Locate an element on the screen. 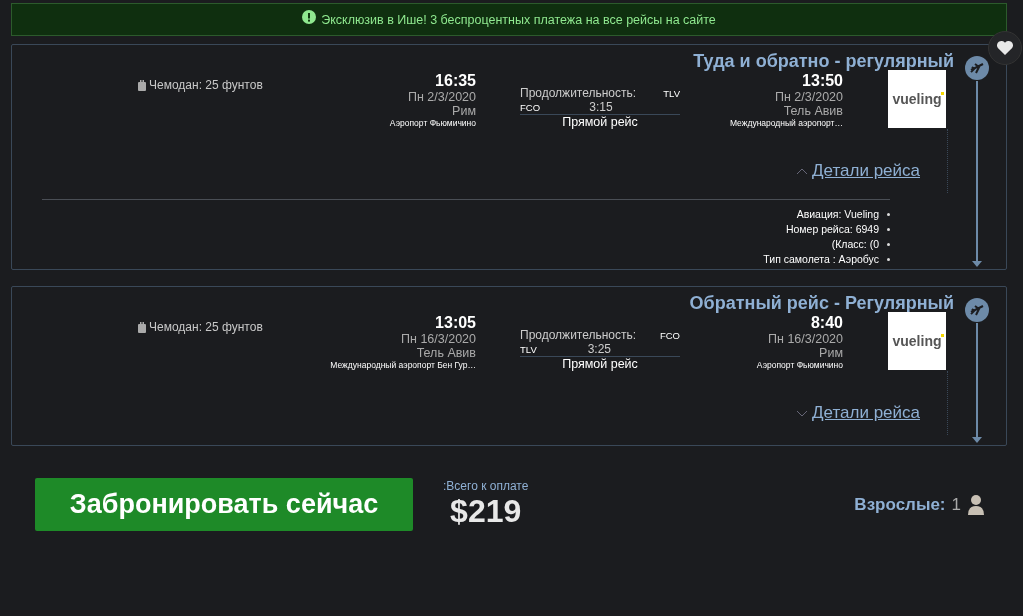 The width and height of the screenshot is (1023, 616). departure-time: 16:35 is located at coordinates (455, 81).